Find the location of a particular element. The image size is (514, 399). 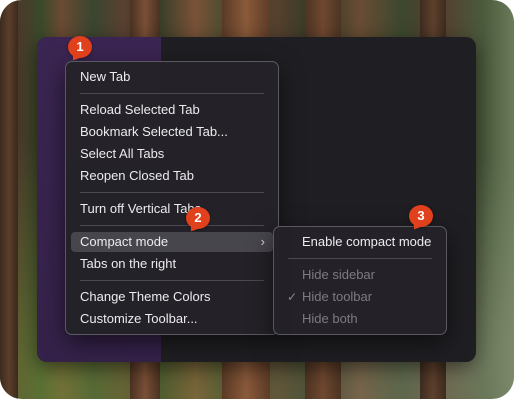

menu-item-label: Hide toolbar is located at coordinates (337, 296).